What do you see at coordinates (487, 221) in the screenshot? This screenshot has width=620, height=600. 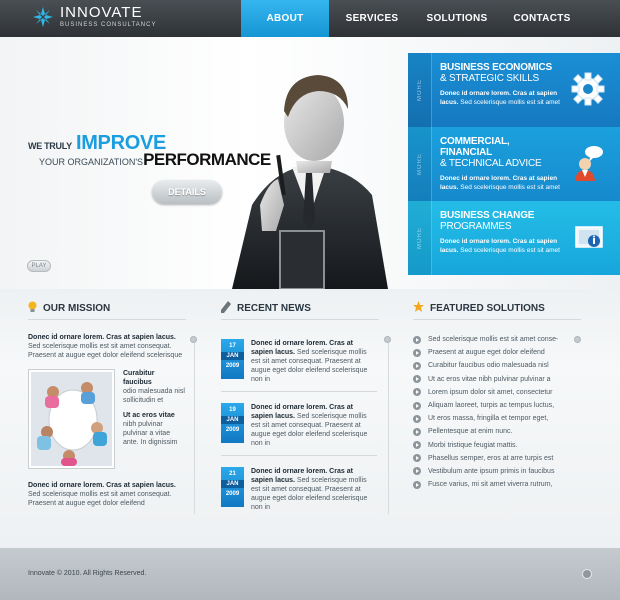 I see `panel-title: BUSINESS CHANGE PROGRAMMES` at bounding box center [487, 221].